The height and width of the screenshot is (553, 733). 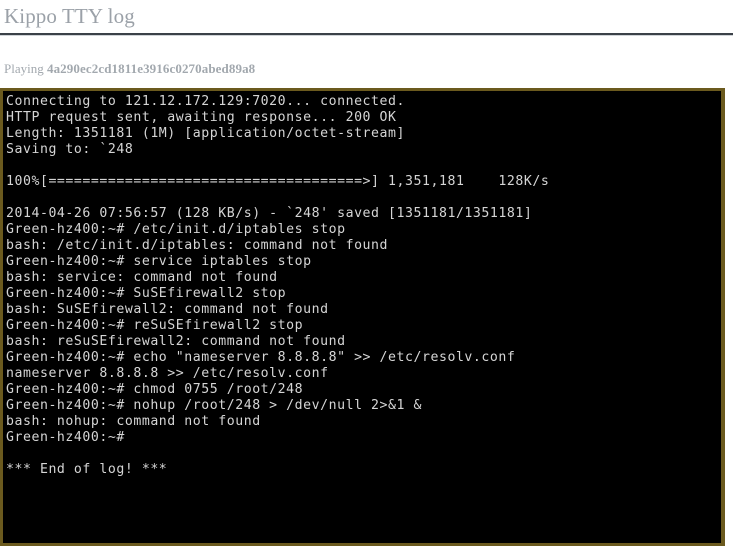 I want to click on terminal-line: Green-hz400:~# service iptables stop, so click(x=159, y=261).